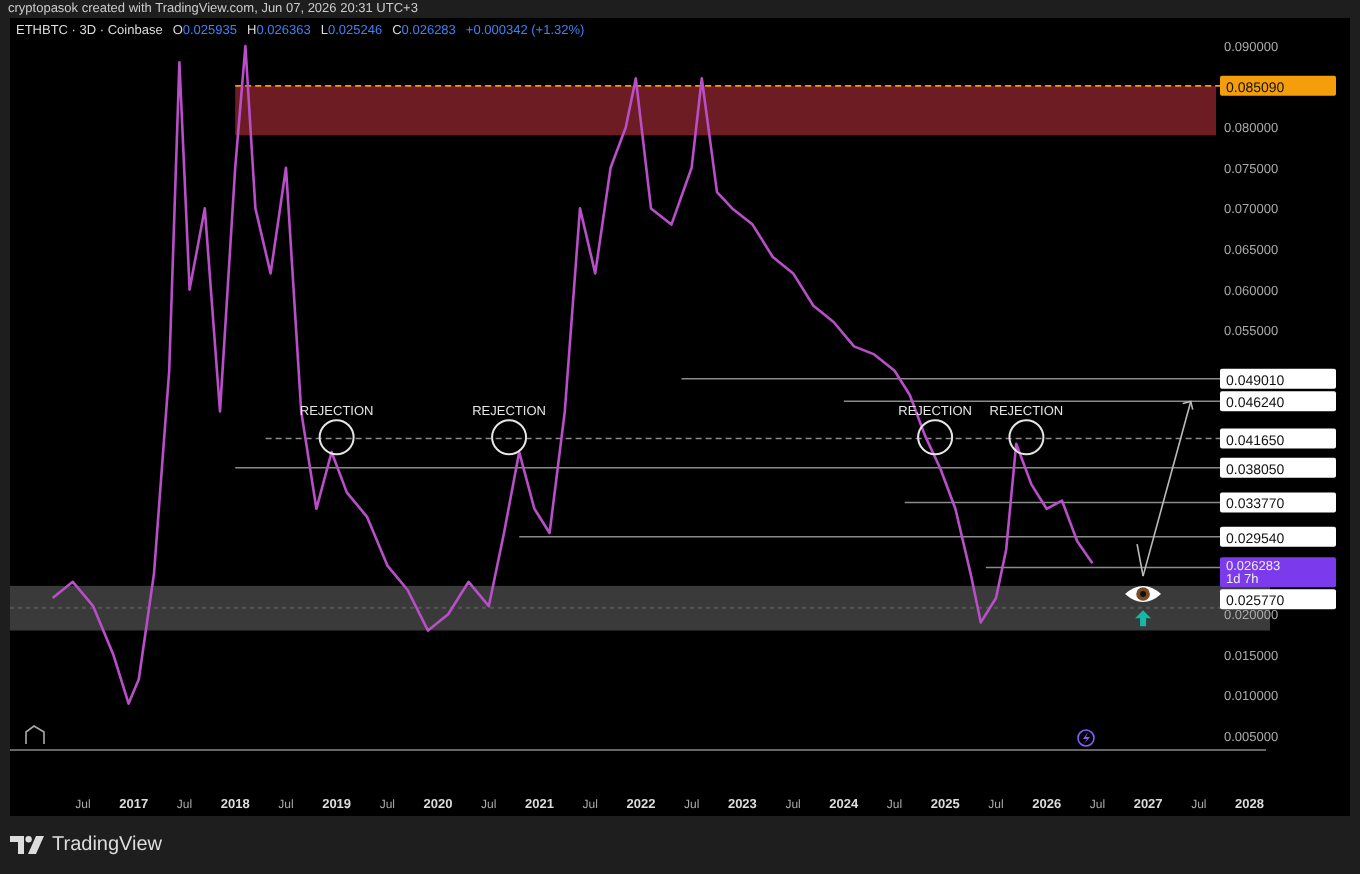  Describe the element at coordinates (1278, 572) in the screenshot. I see `current-price-tag` at that location.